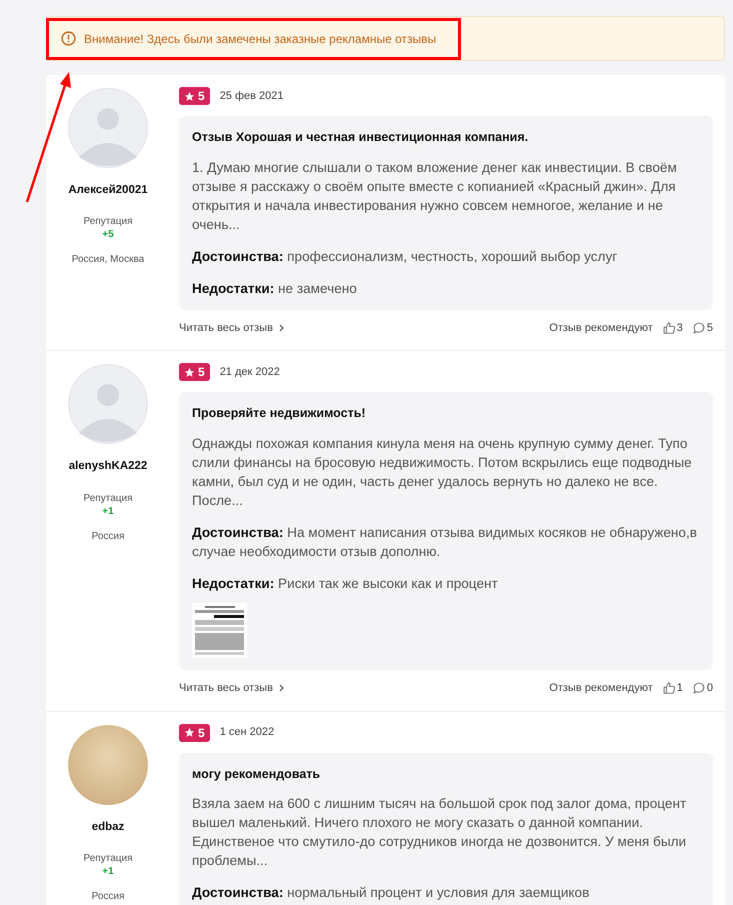 The image size is (733, 905). I want to click on comments-button: 0, so click(702, 688).